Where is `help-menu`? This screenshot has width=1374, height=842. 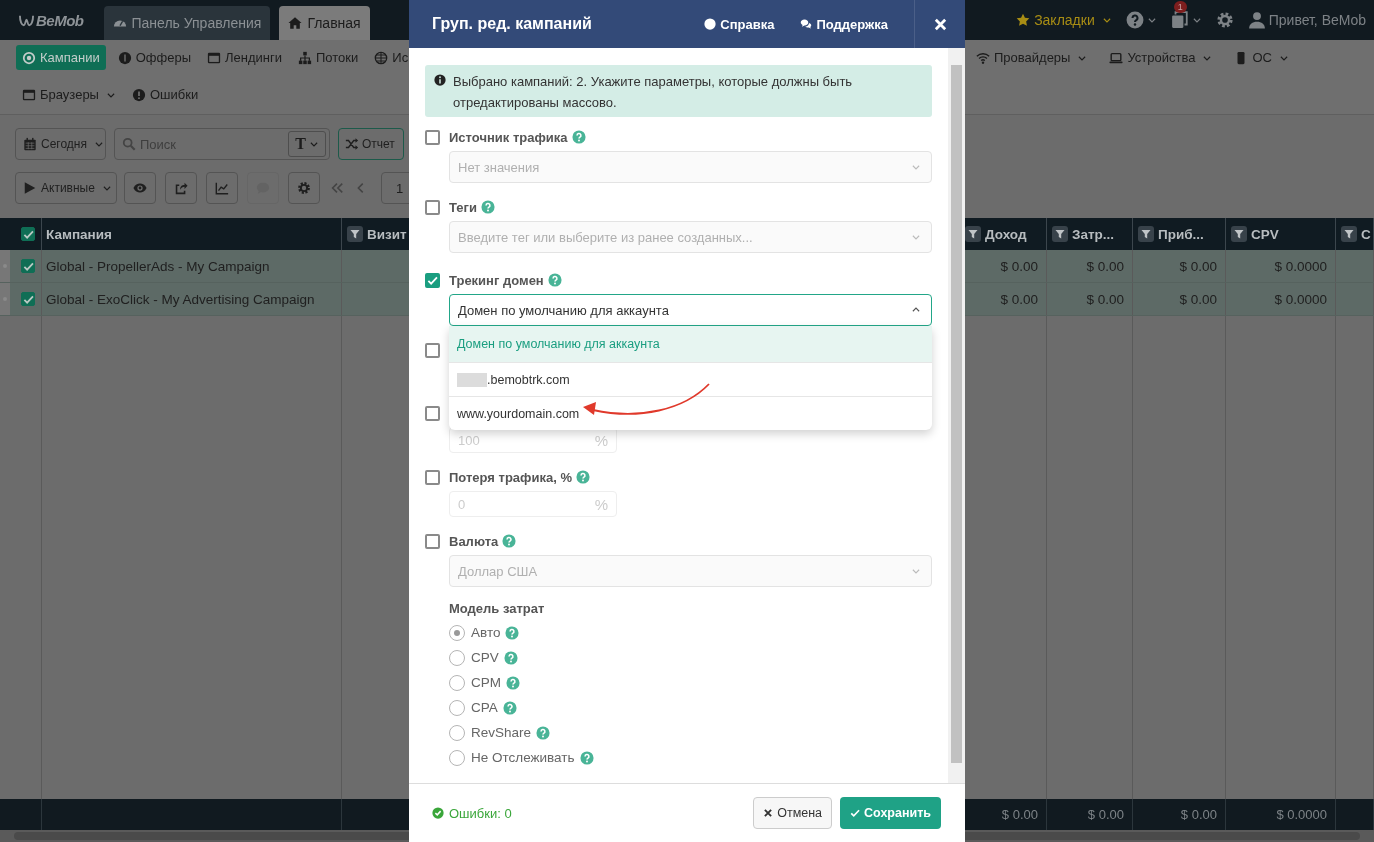 help-menu is located at coordinates (1141, 20).